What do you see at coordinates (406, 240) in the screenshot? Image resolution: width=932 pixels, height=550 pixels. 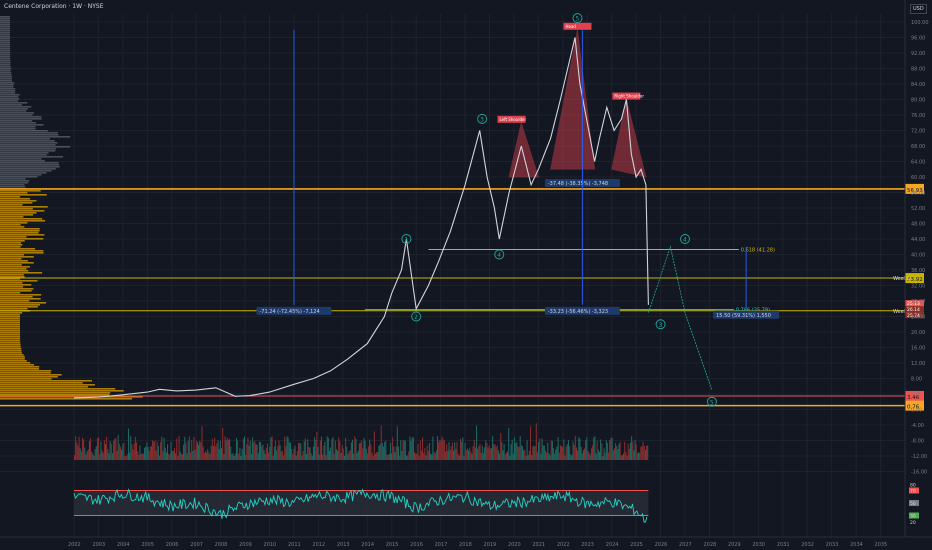 I see `wave-label: 1` at bounding box center [406, 240].